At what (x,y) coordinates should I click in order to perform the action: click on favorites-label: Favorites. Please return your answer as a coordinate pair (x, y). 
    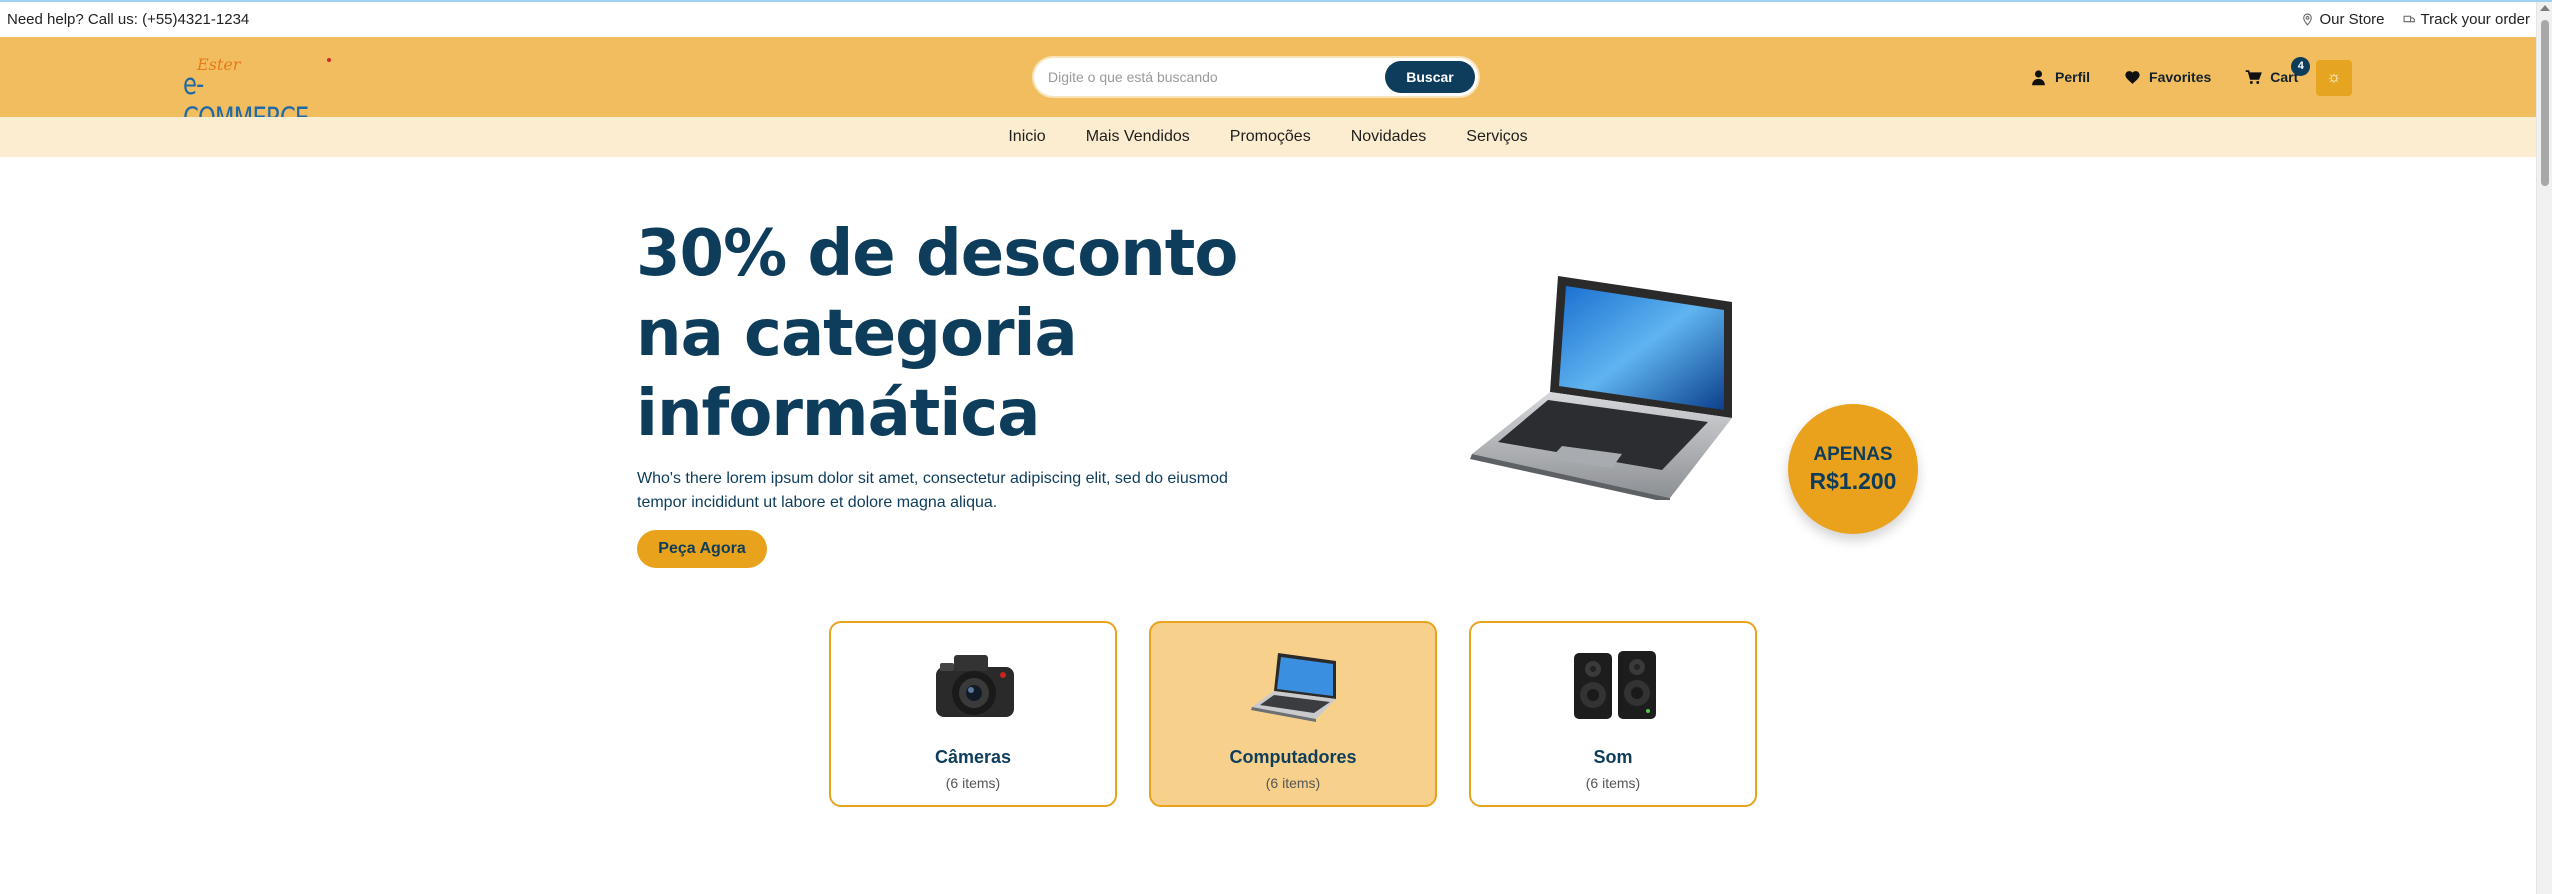
    Looking at the image, I should click on (2180, 77).